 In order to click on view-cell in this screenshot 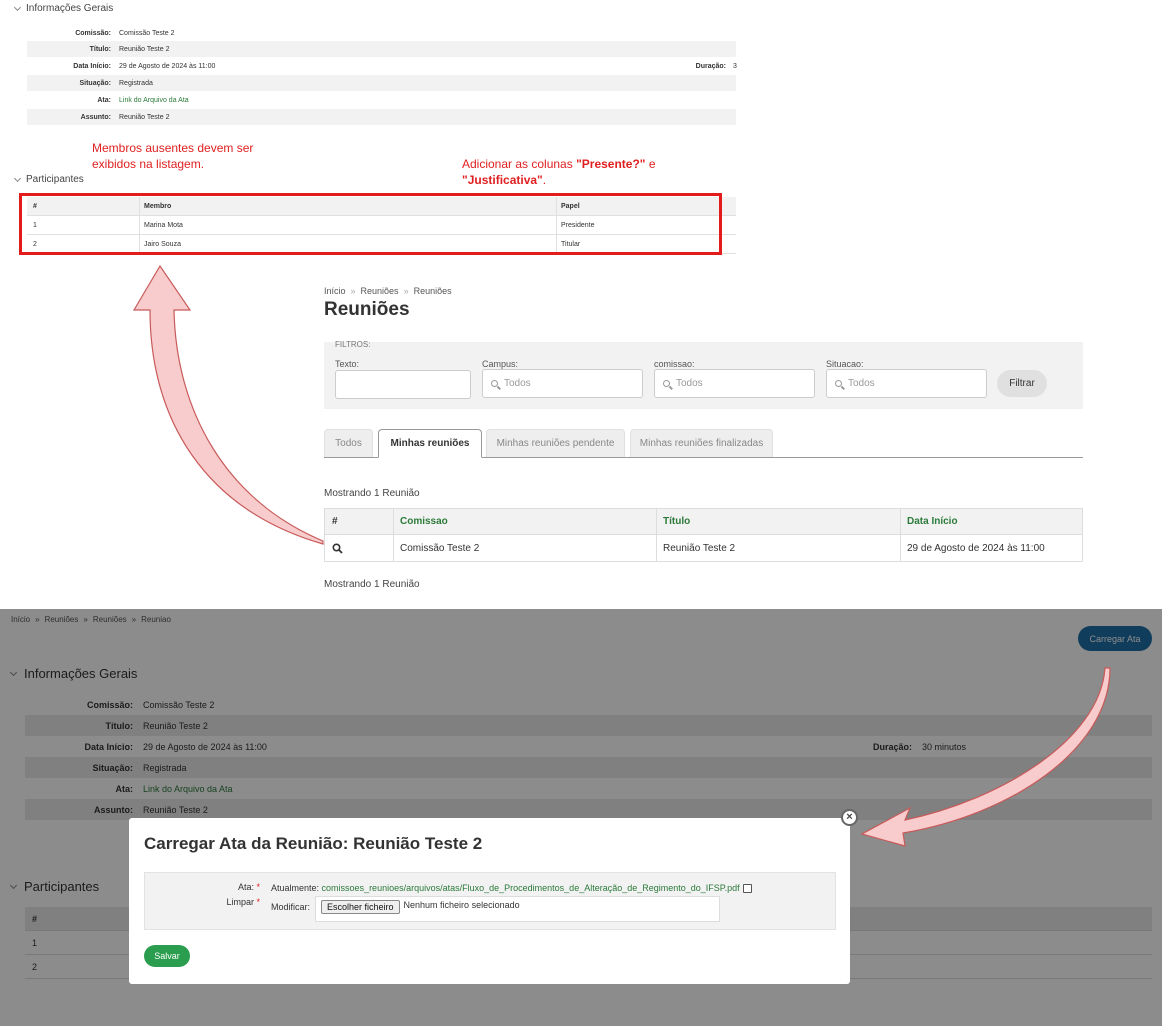, I will do `click(359, 548)`.